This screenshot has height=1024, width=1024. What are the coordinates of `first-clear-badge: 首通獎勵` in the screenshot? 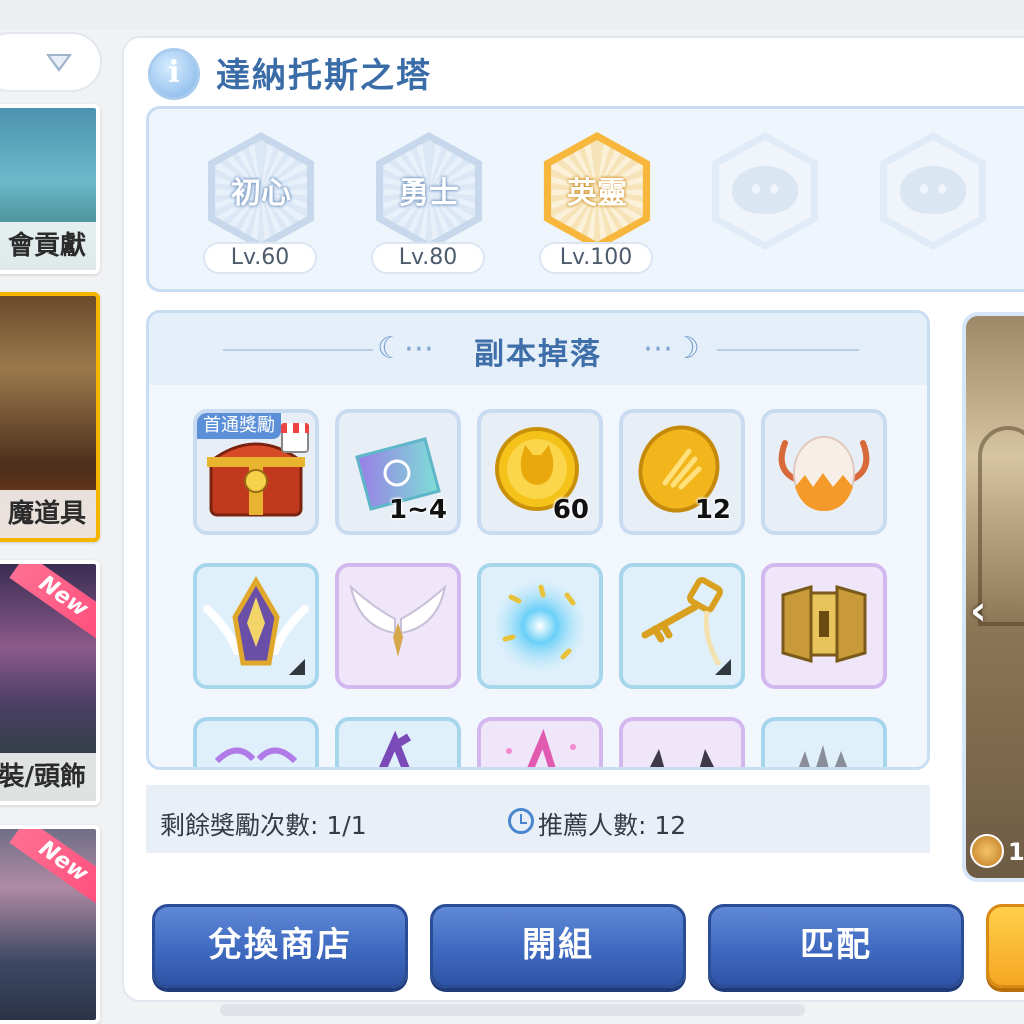 It's located at (239, 426).